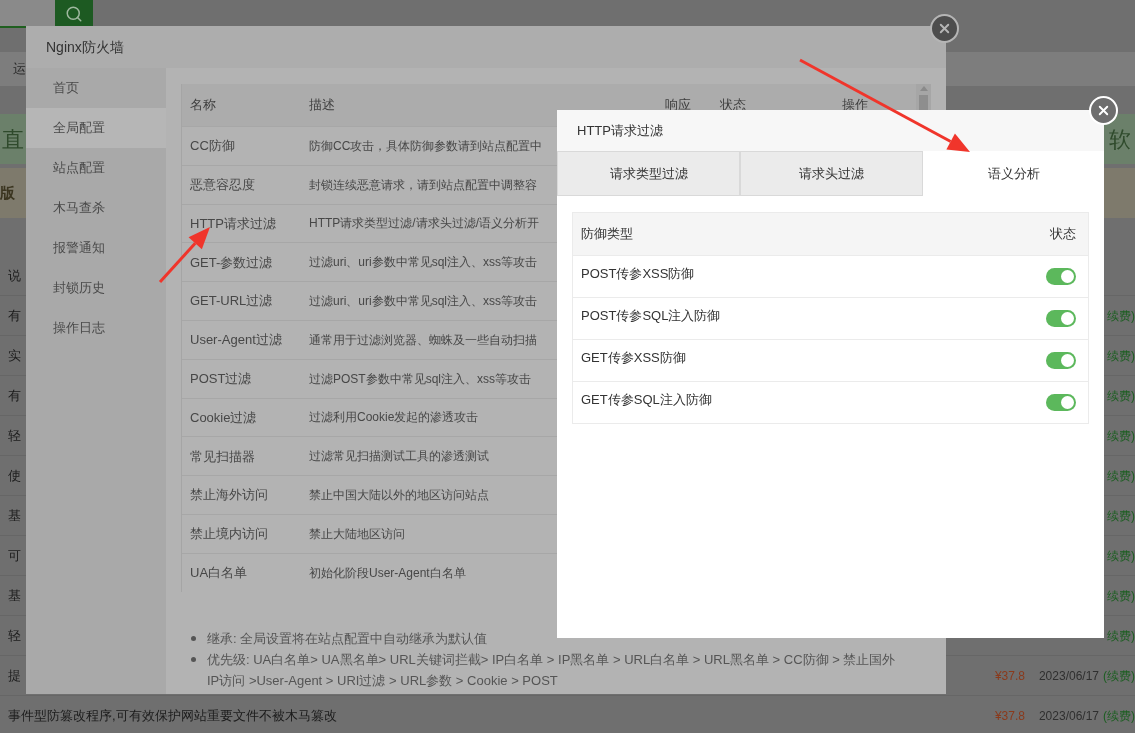  What do you see at coordinates (419, 379) in the screenshot?
I see `table-cell-text: 过滤POST参数中常见sql注入、xss等攻击` at bounding box center [419, 379].